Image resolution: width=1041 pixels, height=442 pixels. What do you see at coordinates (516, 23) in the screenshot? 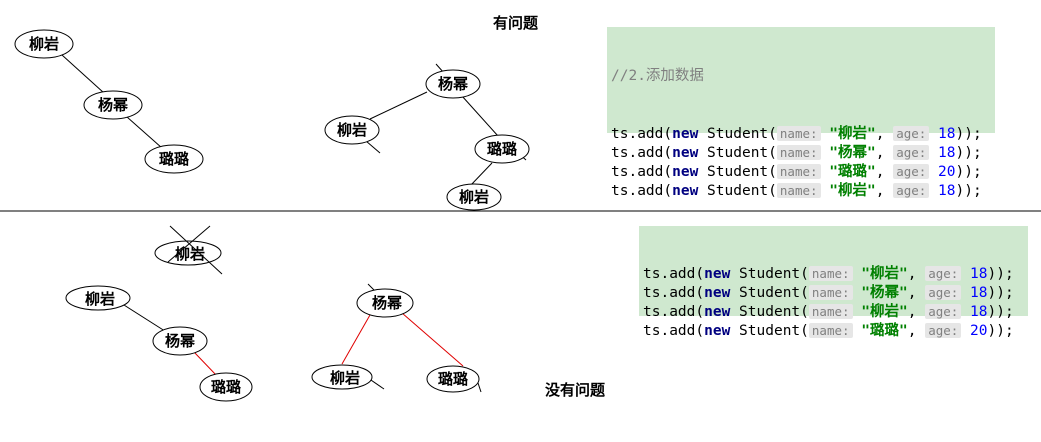
I see `top-heading: 有问题` at bounding box center [516, 23].